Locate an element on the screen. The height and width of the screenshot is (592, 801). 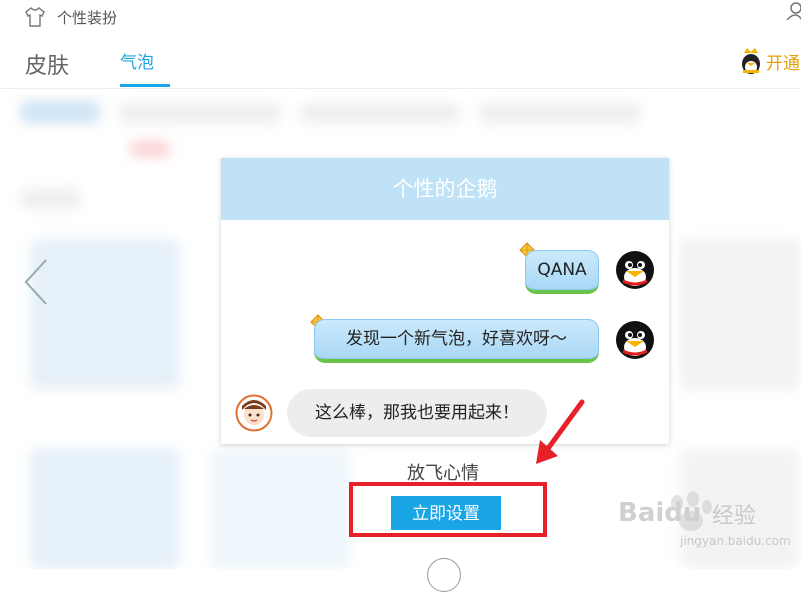
tshirt-icon is located at coordinates (35, 17).